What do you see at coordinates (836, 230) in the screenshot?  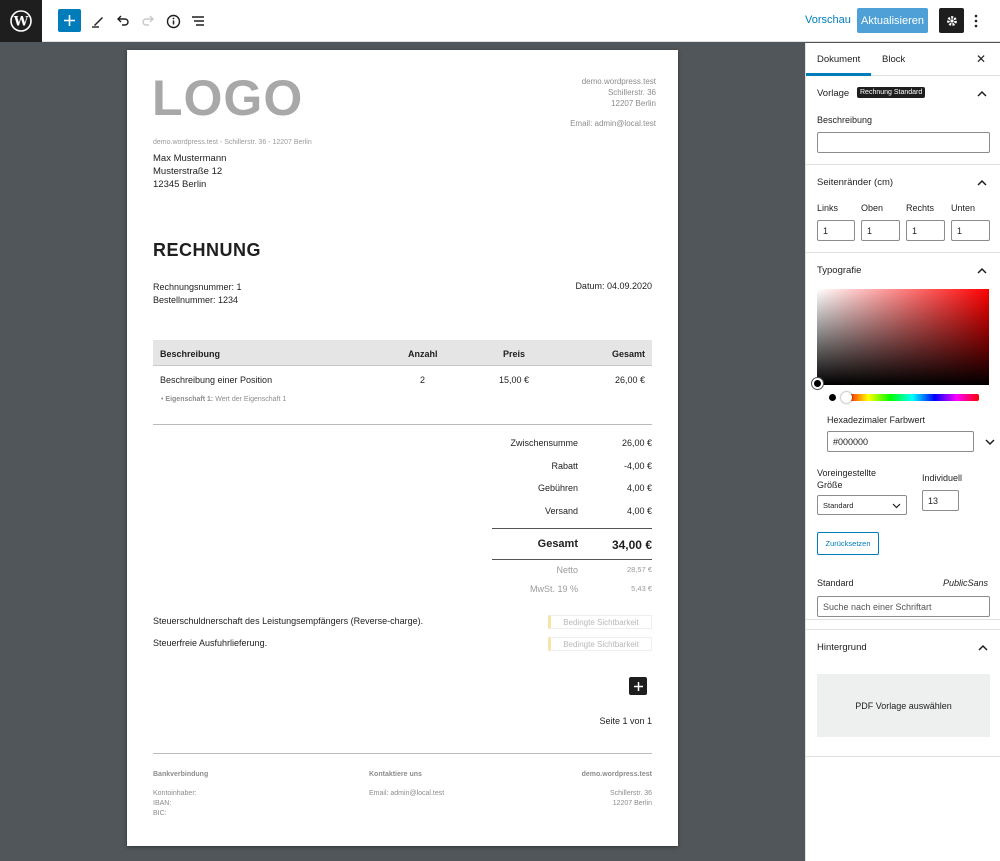 I see `margin-left-input: 1` at bounding box center [836, 230].